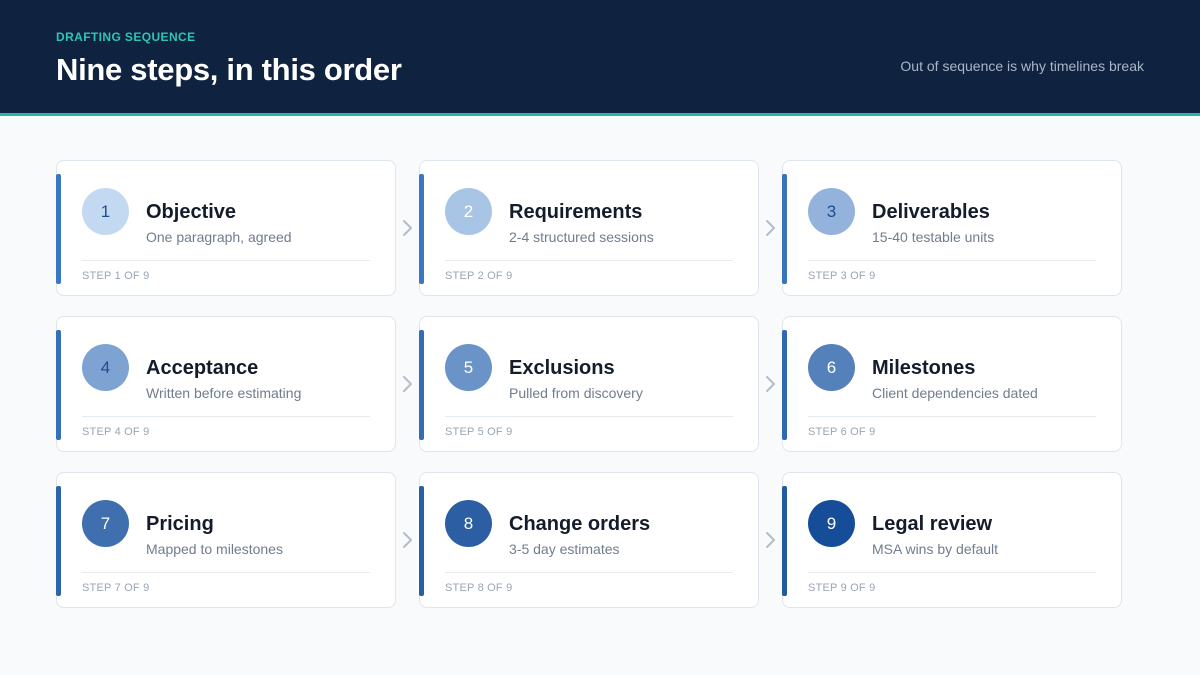 The height and width of the screenshot is (675, 1200). I want to click on step-title: Exclusions, so click(562, 368).